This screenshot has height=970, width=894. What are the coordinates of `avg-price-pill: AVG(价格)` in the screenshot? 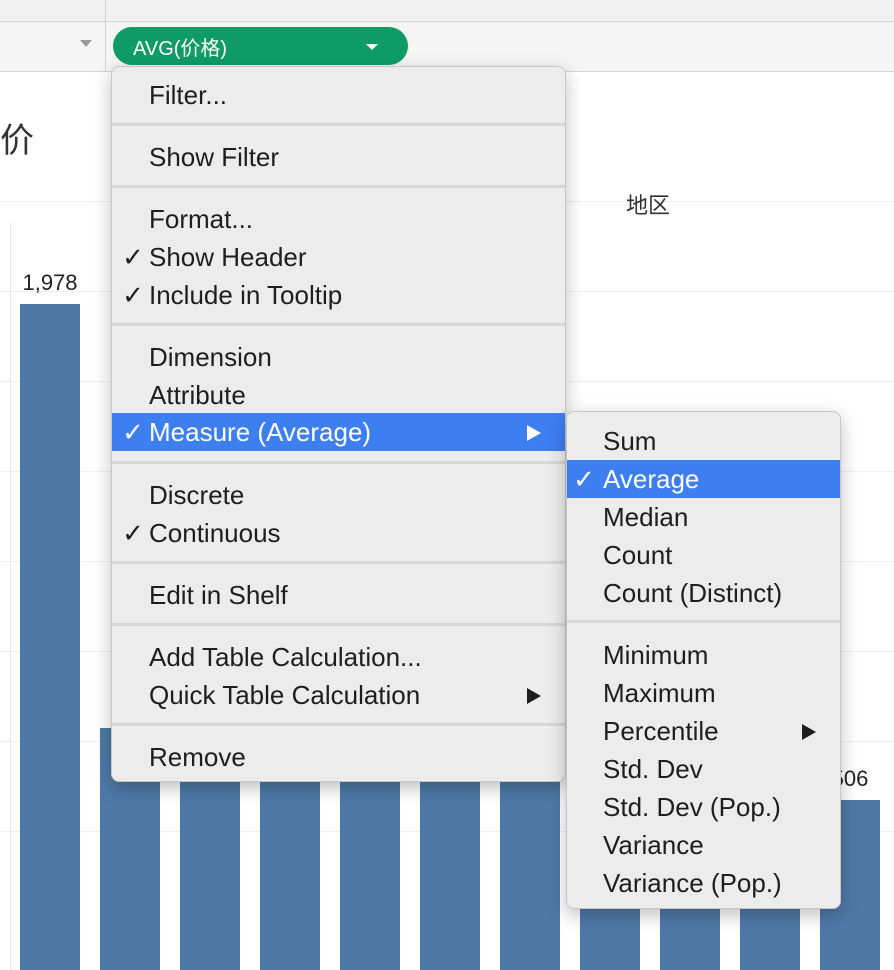 It's located at (260, 46).